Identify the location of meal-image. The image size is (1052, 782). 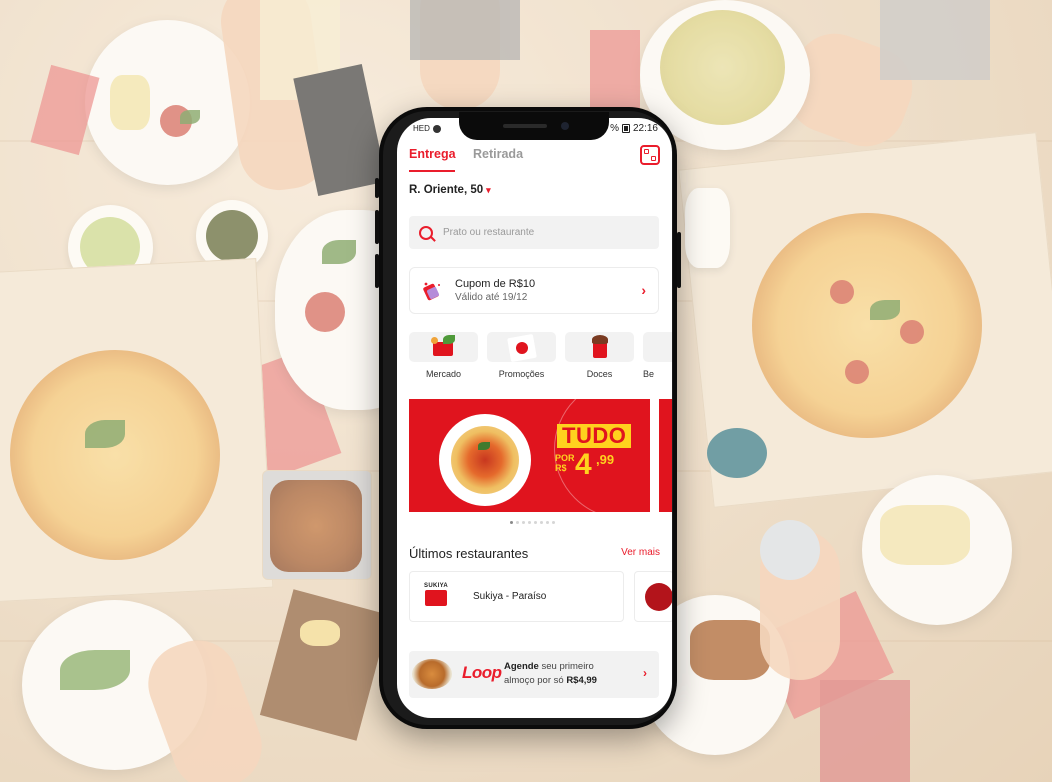
(432, 674).